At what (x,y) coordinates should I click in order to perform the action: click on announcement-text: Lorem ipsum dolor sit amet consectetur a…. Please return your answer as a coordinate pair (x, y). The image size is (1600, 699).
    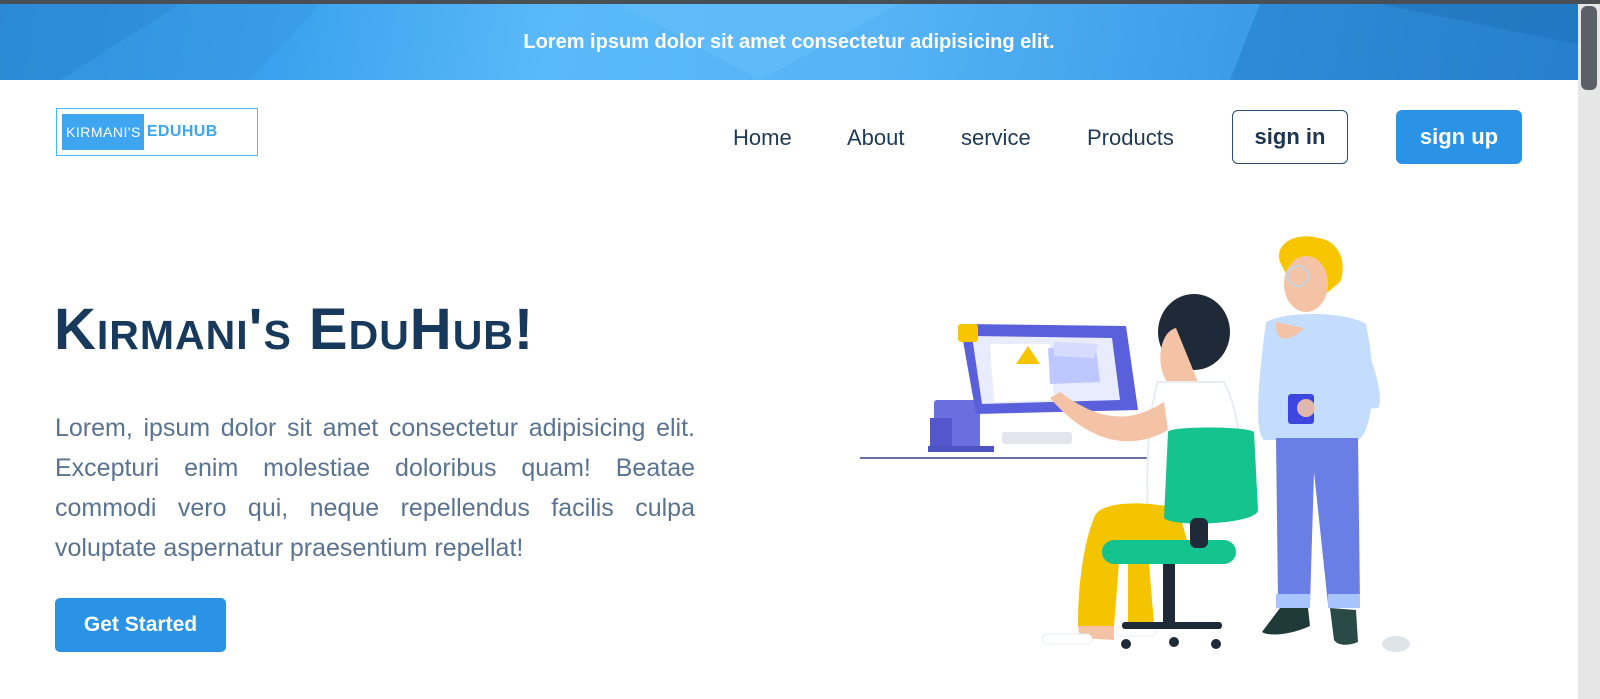
    Looking at the image, I should click on (789, 42).